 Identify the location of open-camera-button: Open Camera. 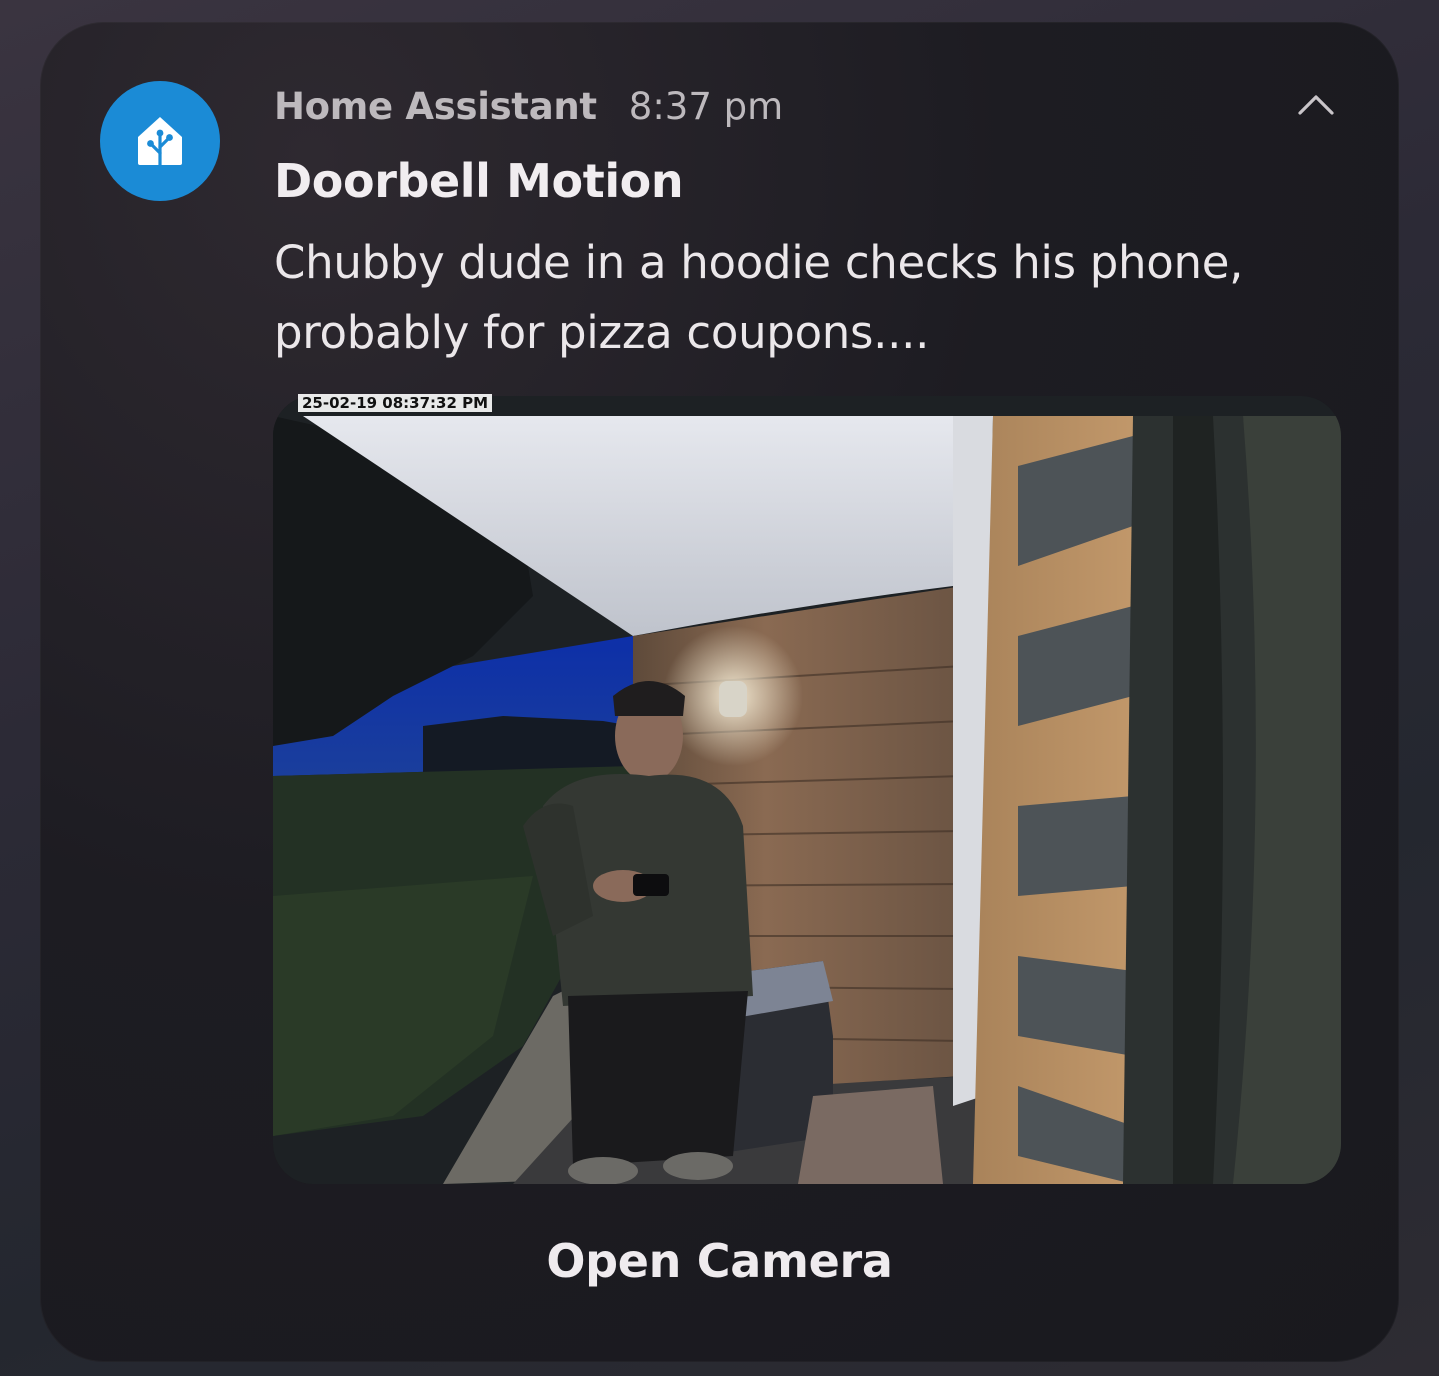
(719, 1261).